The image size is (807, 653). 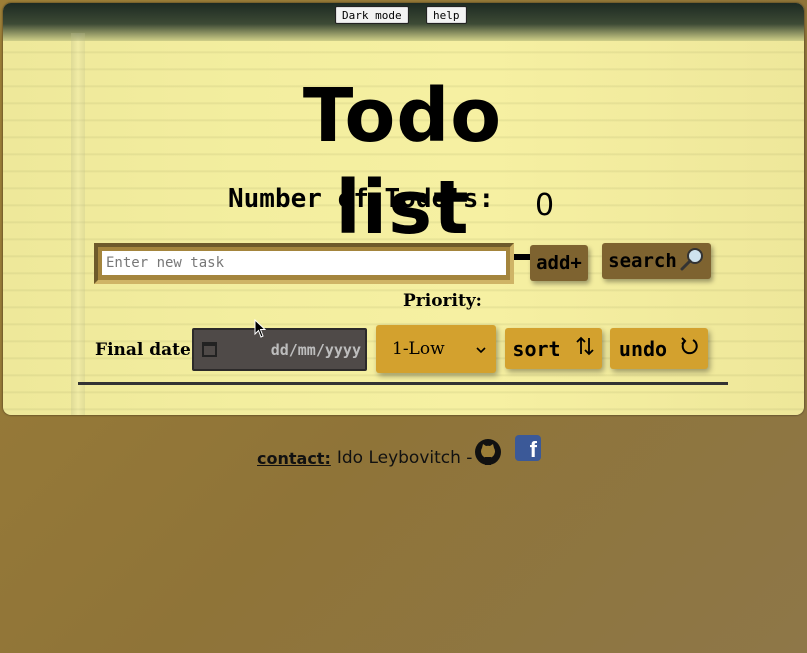 What do you see at coordinates (481, 349) in the screenshot?
I see `chevron-down-icon` at bounding box center [481, 349].